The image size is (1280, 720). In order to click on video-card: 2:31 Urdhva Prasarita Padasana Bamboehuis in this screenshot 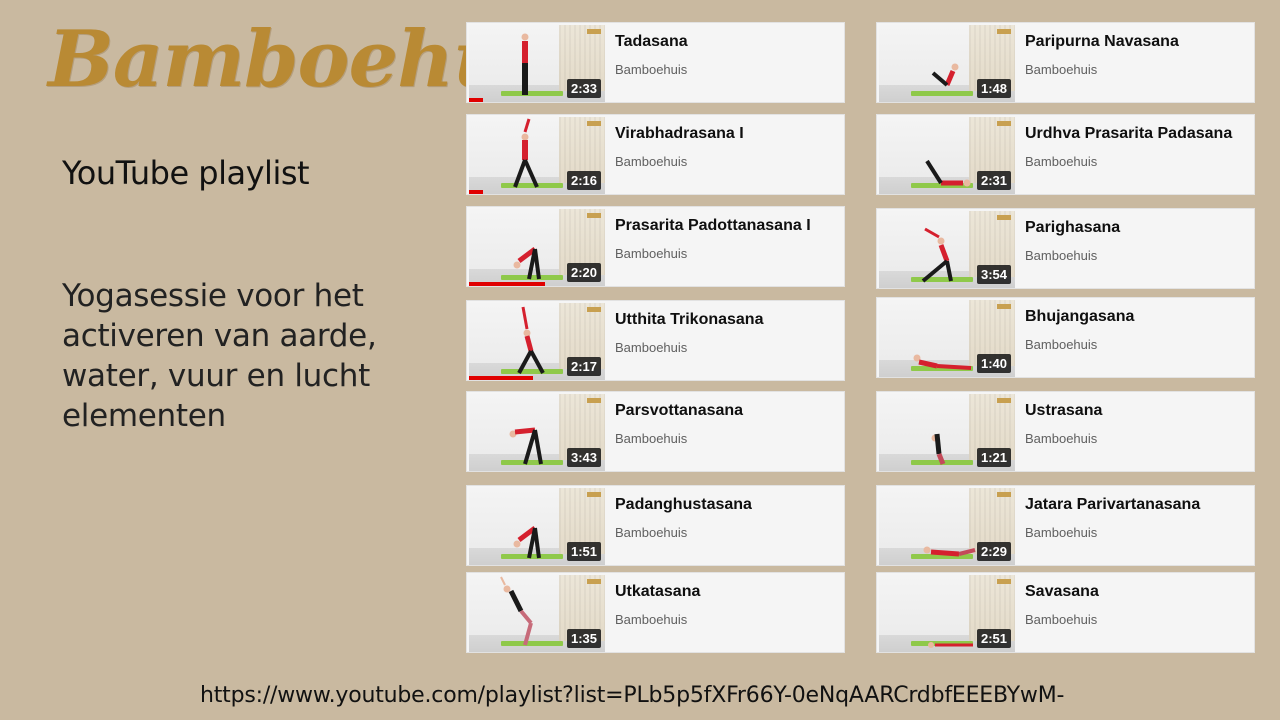, I will do `click(1065, 154)`.